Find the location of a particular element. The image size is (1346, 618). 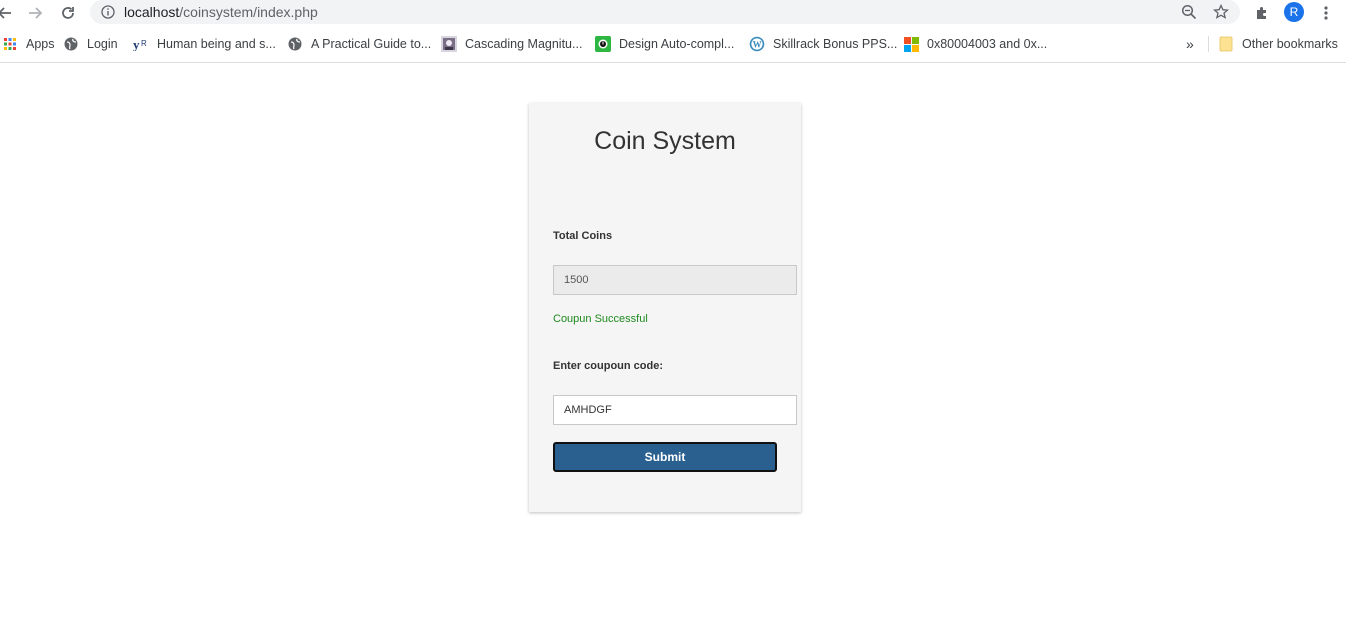

browser-toolbar: localhost/coinsystem/index.php R is located at coordinates (673, 13).